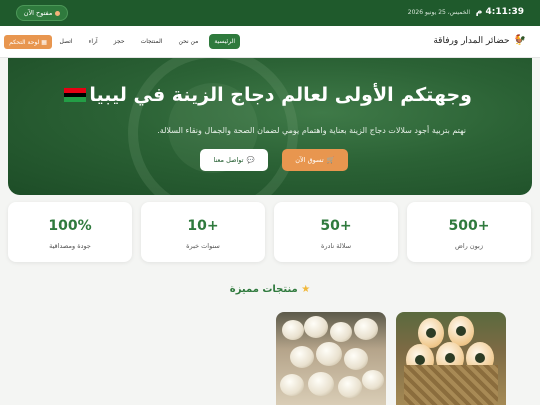 Image resolution: width=540 pixels, height=405 pixels. I want to click on stat-card-customers: 500+ زبون راض, so click(469, 232).